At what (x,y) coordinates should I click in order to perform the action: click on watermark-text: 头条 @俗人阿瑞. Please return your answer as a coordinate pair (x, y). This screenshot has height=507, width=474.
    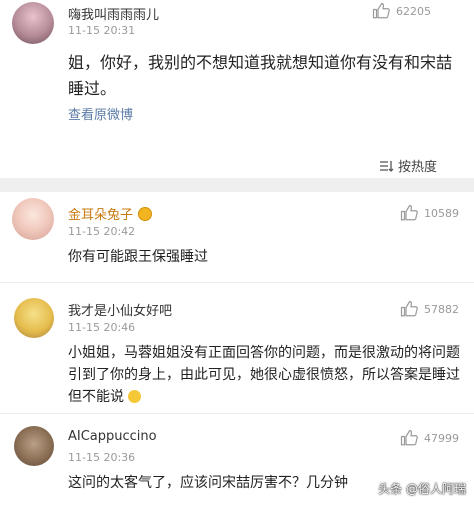
    Looking at the image, I should click on (422, 489).